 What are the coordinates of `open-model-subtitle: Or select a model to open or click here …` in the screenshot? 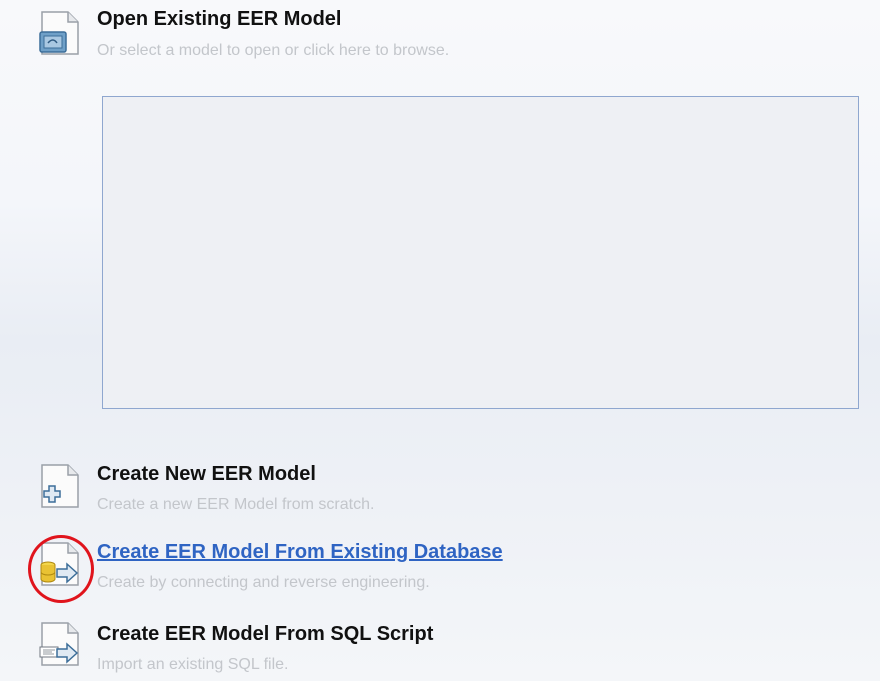 It's located at (273, 51).